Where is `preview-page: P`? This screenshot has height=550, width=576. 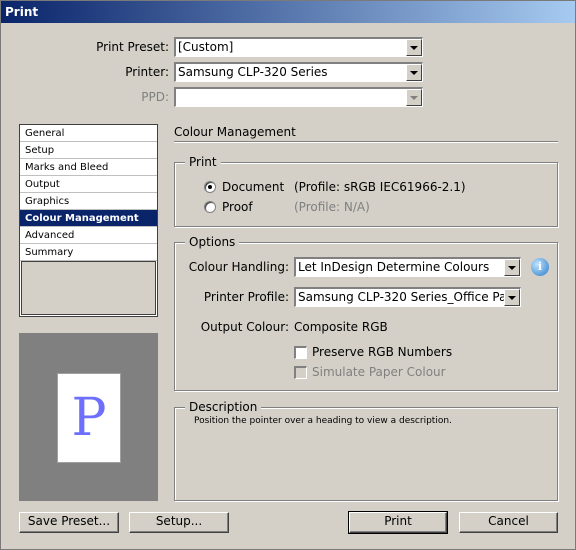 preview-page: P is located at coordinates (89, 418).